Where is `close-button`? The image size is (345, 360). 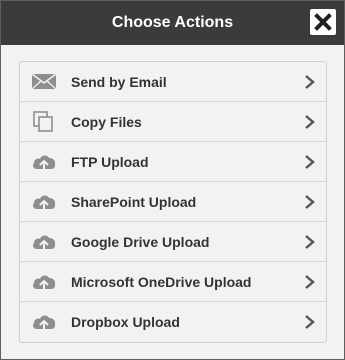 close-button is located at coordinates (323, 22).